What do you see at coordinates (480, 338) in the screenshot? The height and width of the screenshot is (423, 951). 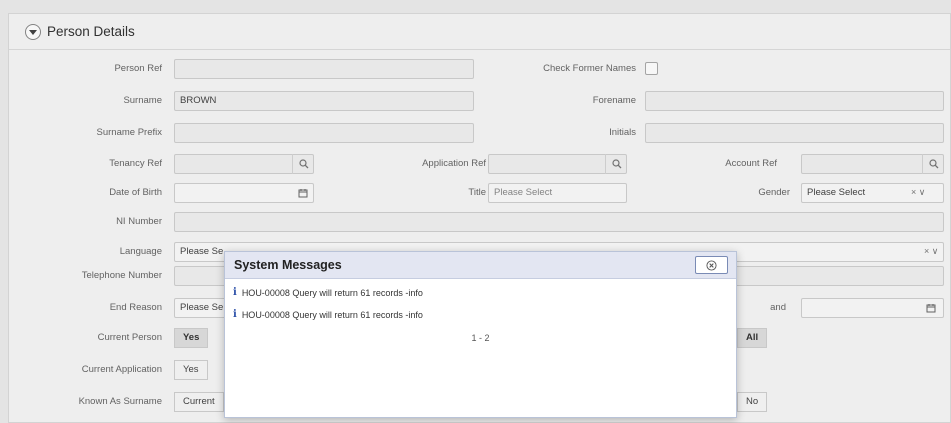 I see `pagination-info: 1 - 2` at bounding box center [480, 338].